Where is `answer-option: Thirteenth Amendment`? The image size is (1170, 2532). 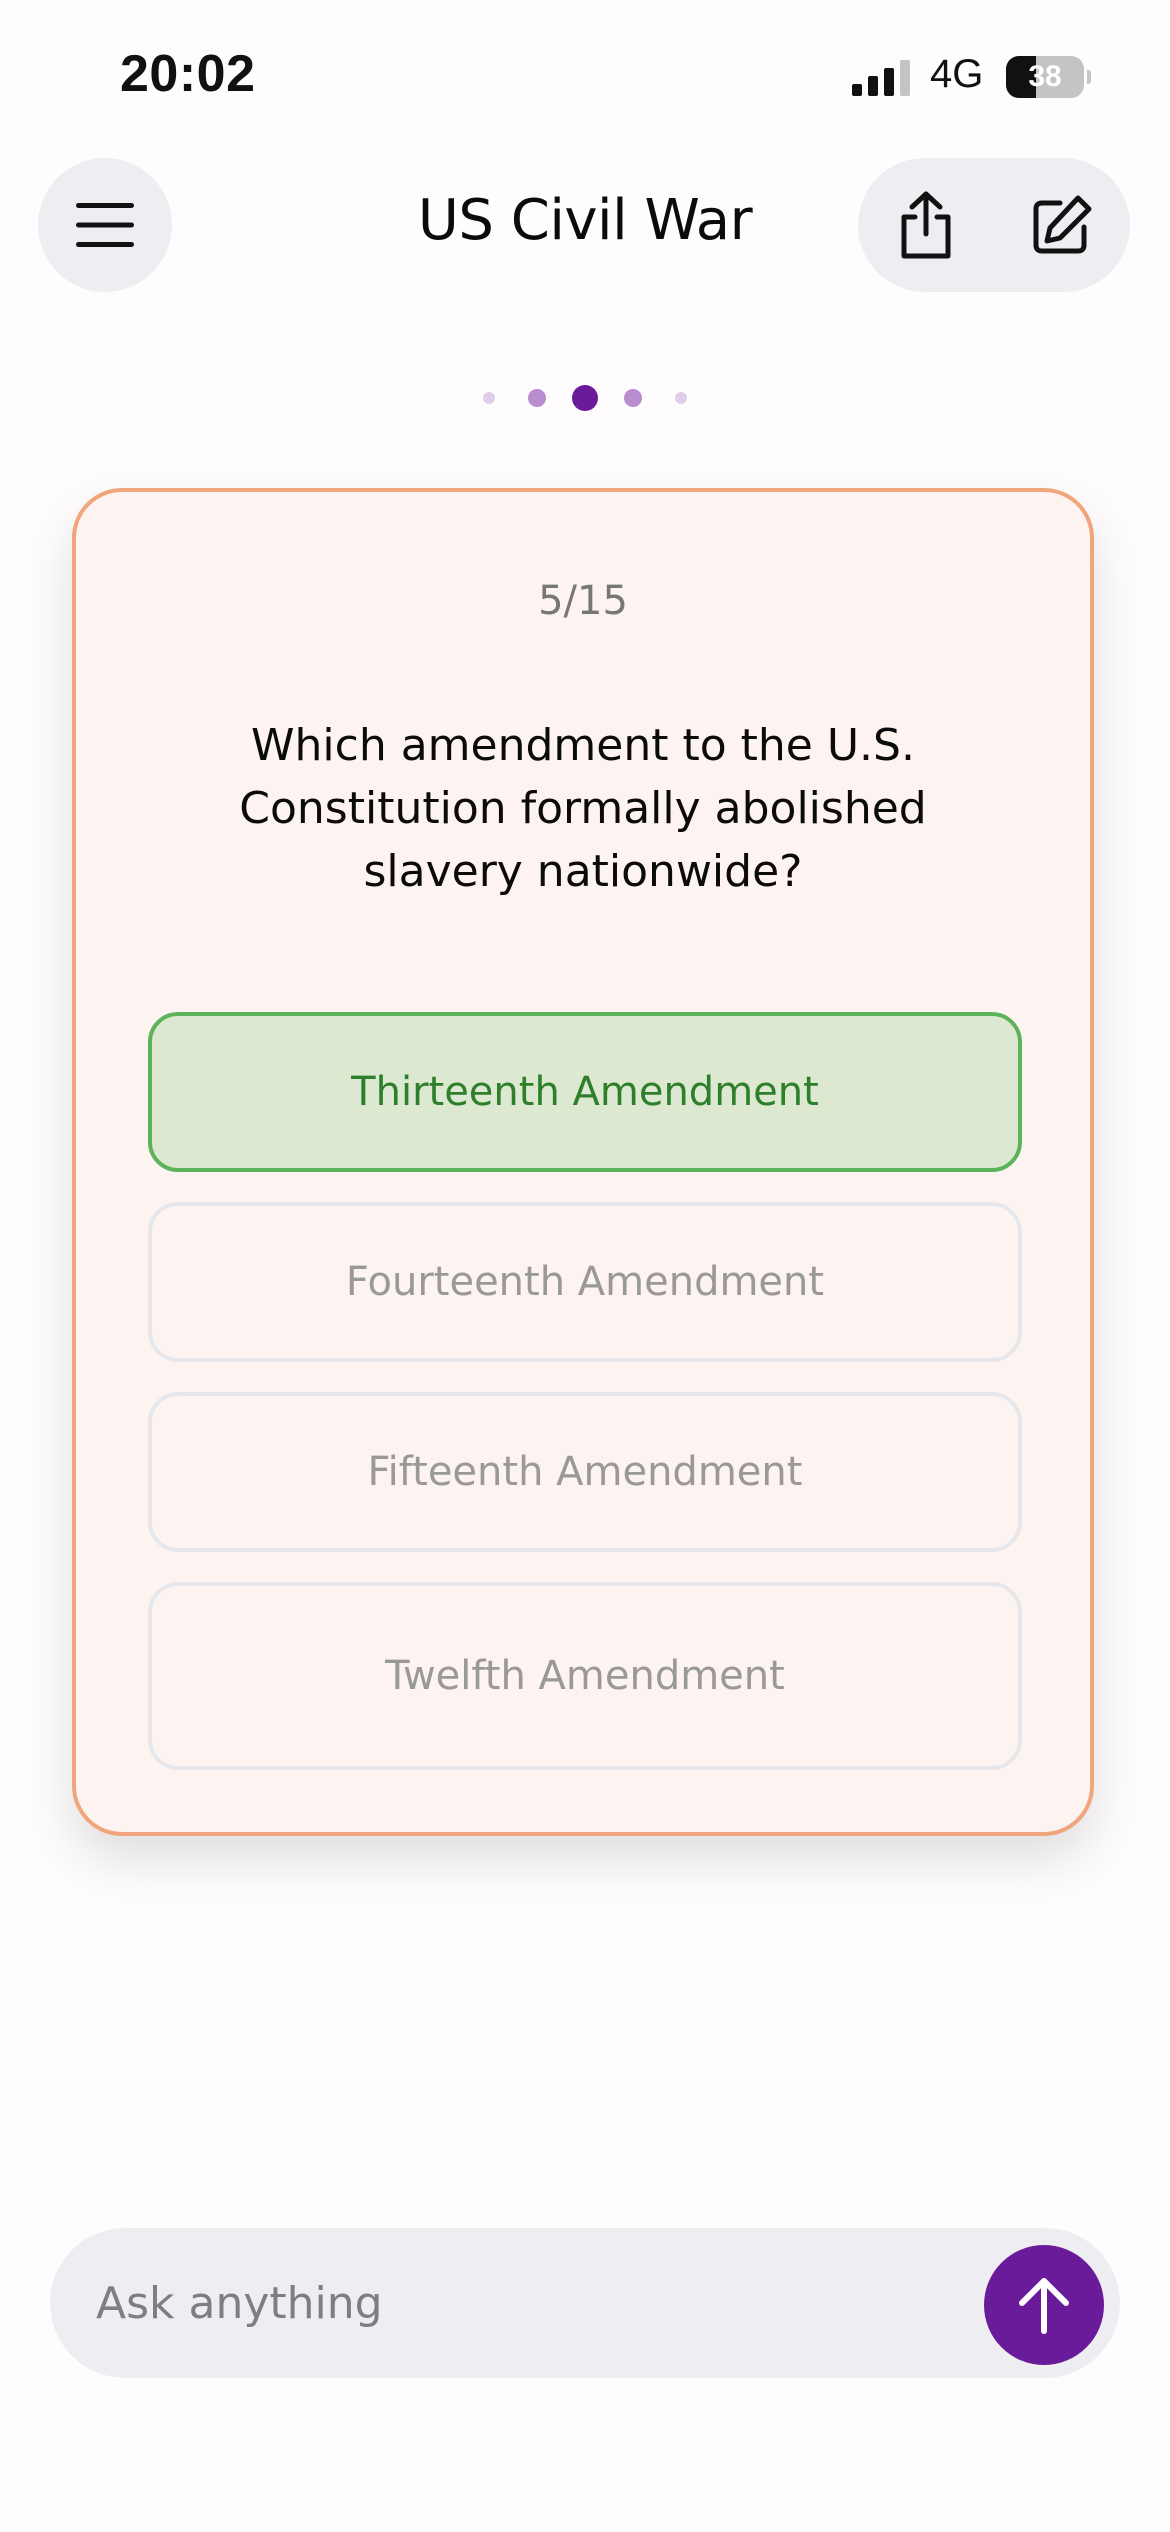
answer-option: Thirteenth Amendment is located at coordinates (585, 1092).